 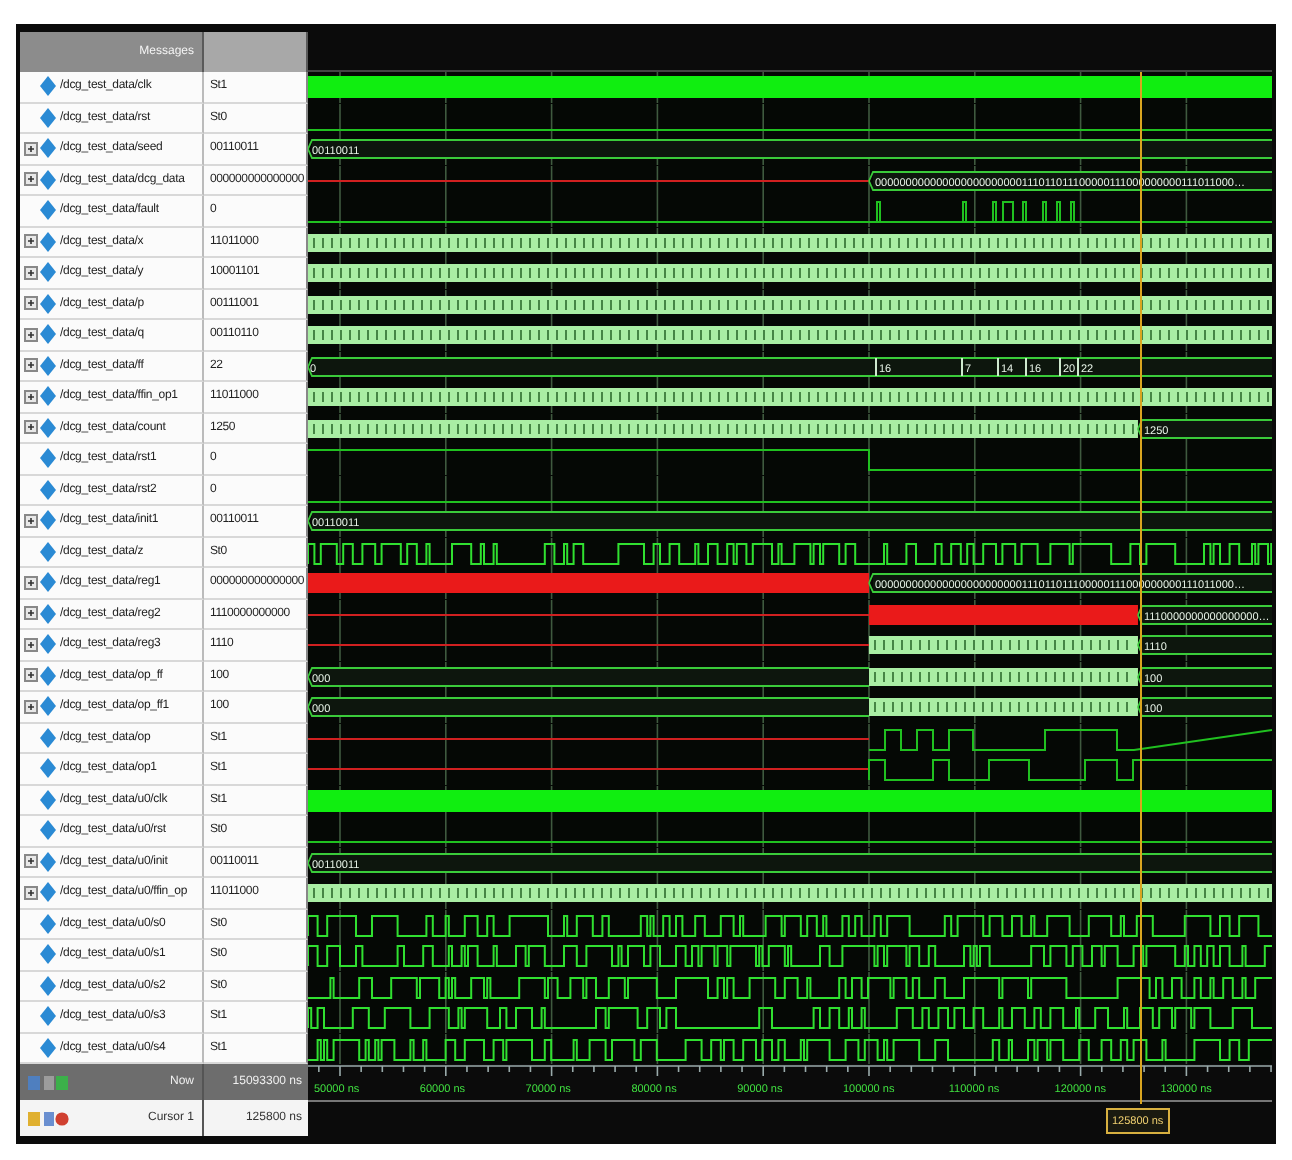 What do you see at coordinates (256, 52) in the screenshot?
I see `column-header` at bounding box center [256, 52].